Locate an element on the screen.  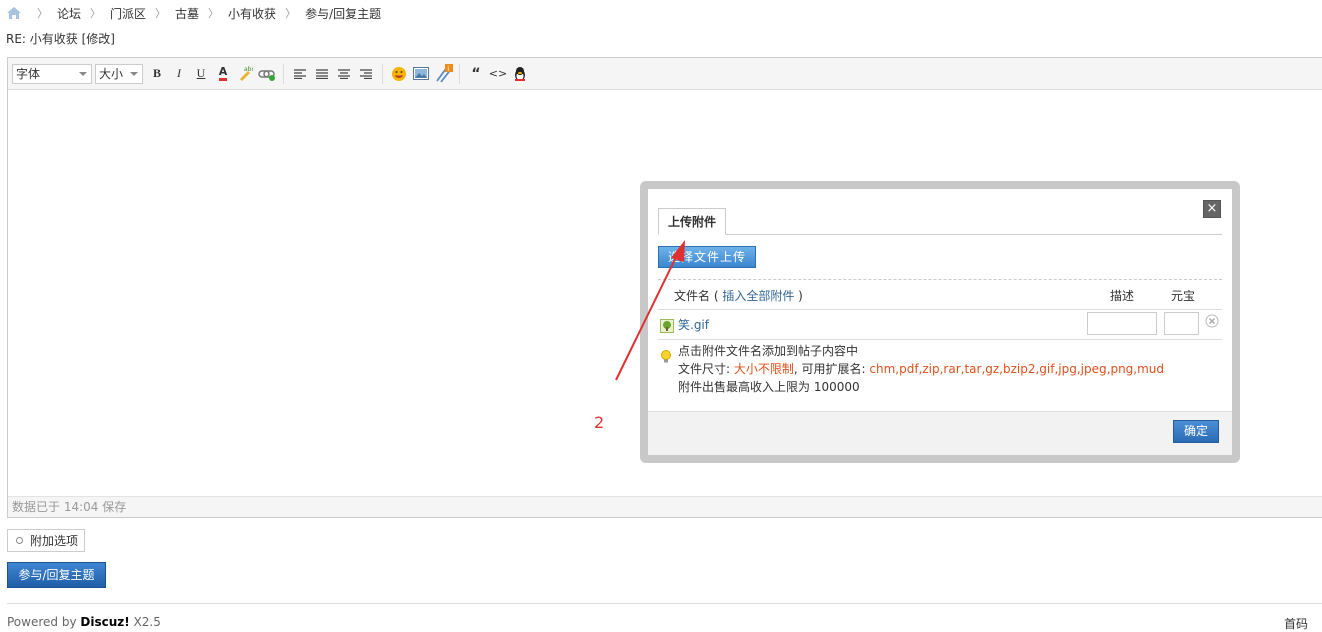
tip-insert-hint: 点击附件文件名添加到帖子内容中 is located at coordinates (768, 351).